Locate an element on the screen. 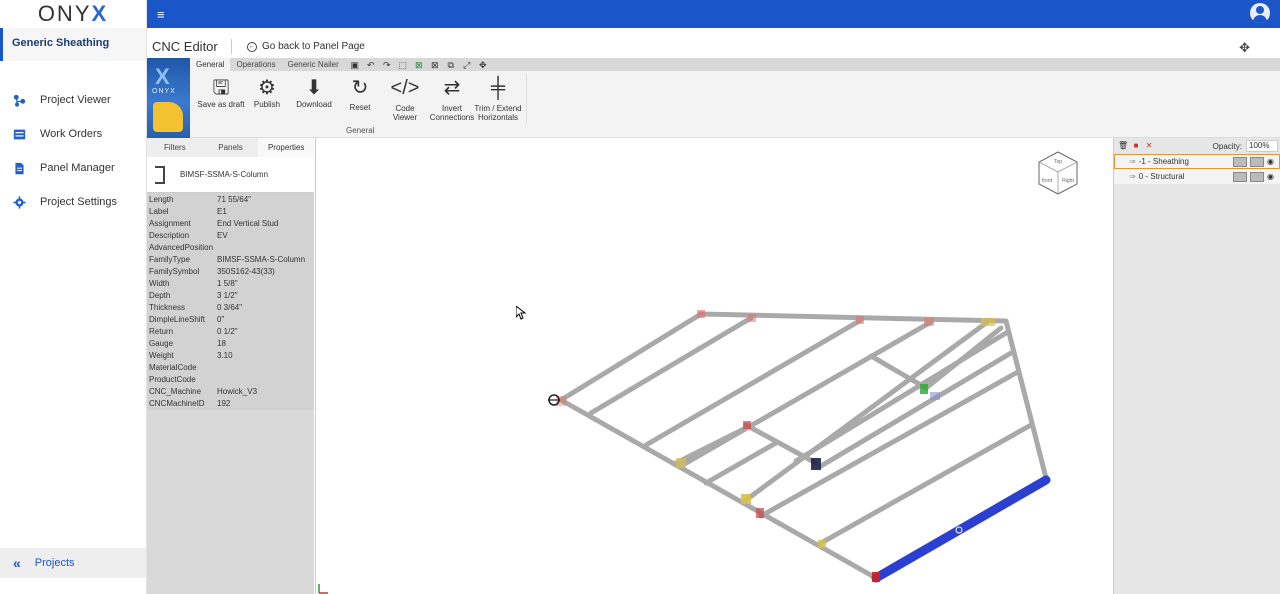  tab-properties: Properties is located at coordinates (286, 147).